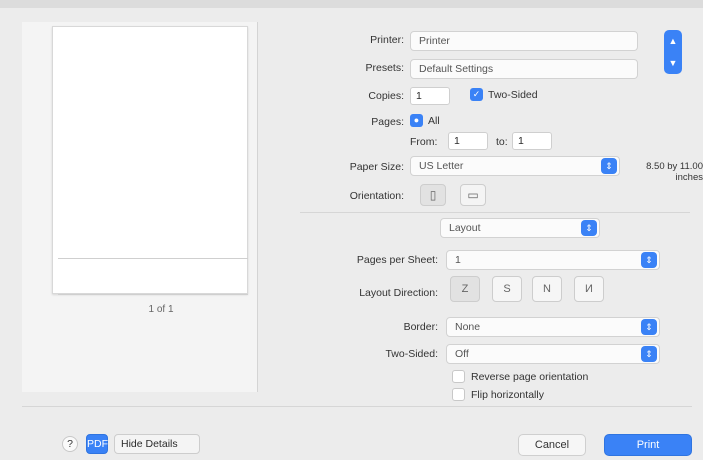  I want to click on portrait-button: ▯, so click(433, 195).